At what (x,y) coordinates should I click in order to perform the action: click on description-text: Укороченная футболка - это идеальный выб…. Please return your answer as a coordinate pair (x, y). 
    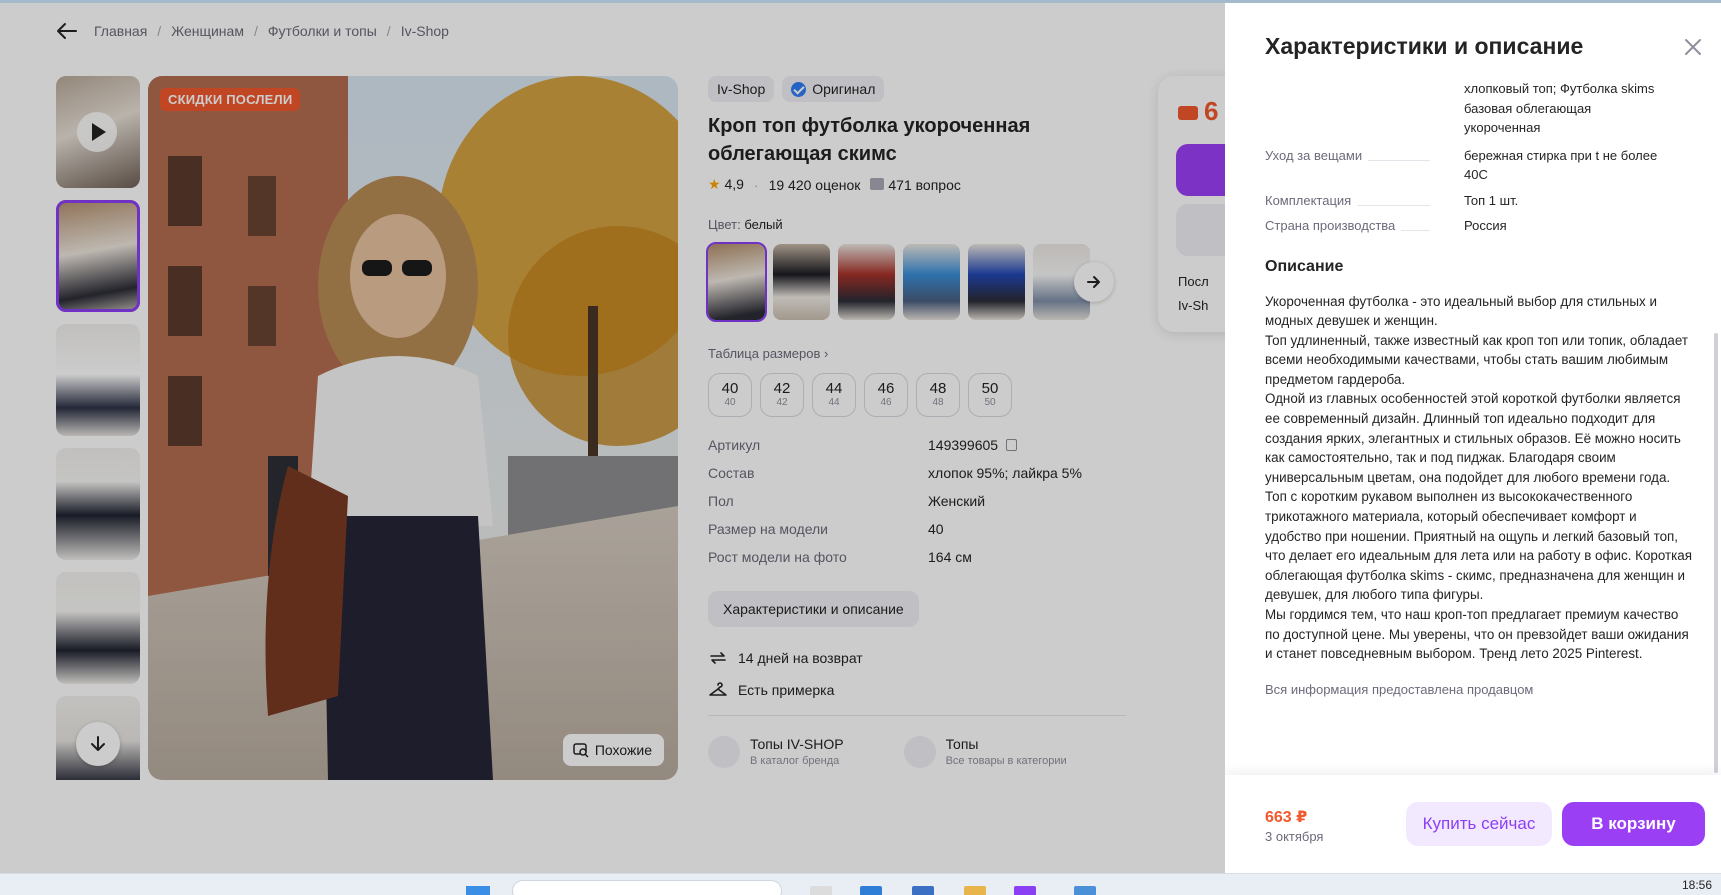
    Looking at the image, I should click on (1478, 477).